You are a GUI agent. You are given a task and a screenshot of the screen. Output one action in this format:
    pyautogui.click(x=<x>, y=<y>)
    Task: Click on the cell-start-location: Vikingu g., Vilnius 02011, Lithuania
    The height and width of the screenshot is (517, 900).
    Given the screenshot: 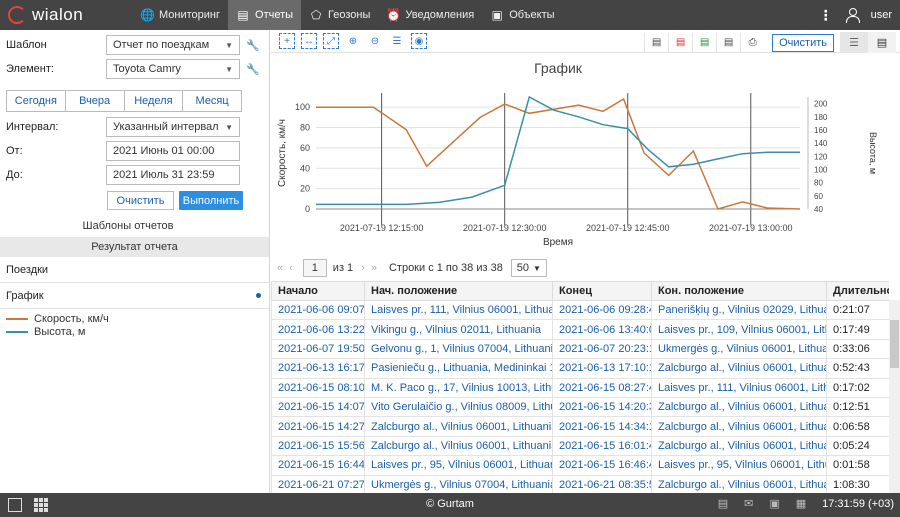 What is the action you would take?
    pyautogui.click(x=458, y=329)
    